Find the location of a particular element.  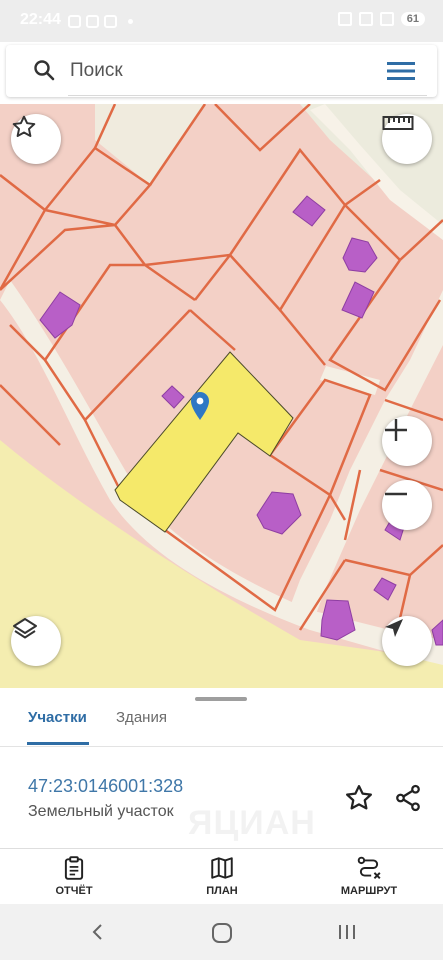

nav-report: ОТЧЁТ is located at coordinates (74, 876).